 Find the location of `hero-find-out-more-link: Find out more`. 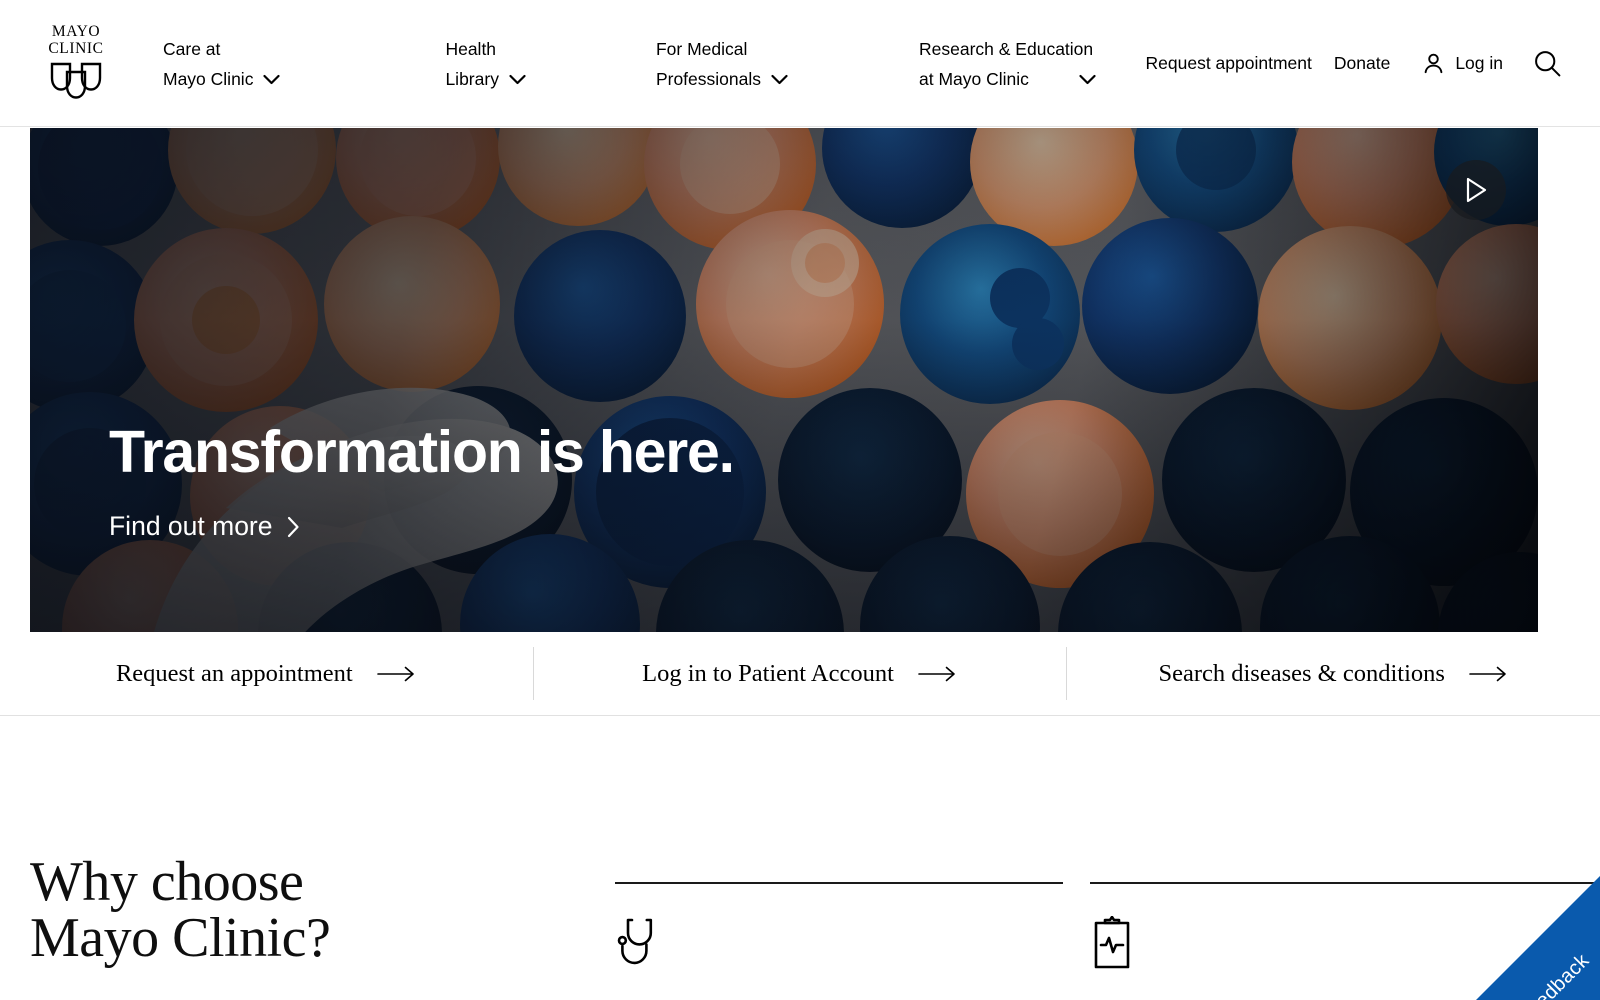

hero-find-out-more-link: Find out more is located at coordinates (204, 526).